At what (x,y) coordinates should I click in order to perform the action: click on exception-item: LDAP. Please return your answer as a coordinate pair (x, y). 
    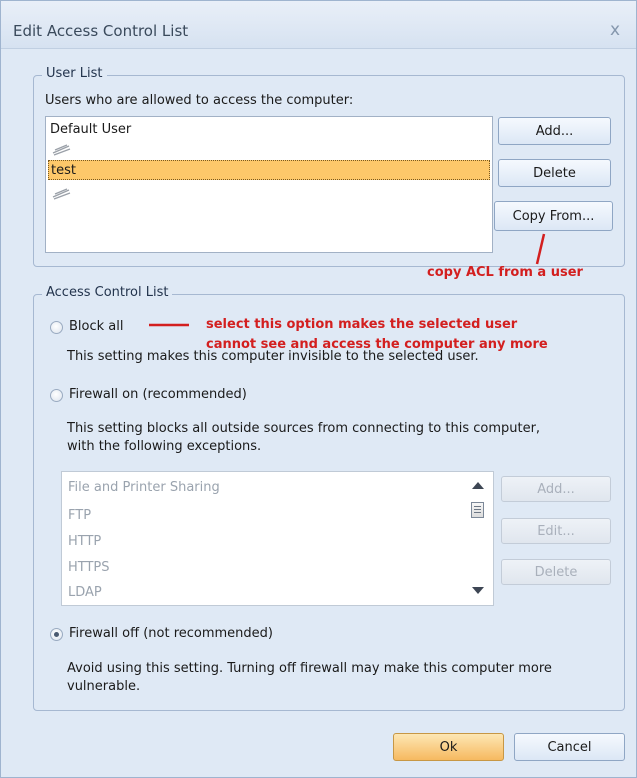
    Looking at the image, I should click on (85, 592).